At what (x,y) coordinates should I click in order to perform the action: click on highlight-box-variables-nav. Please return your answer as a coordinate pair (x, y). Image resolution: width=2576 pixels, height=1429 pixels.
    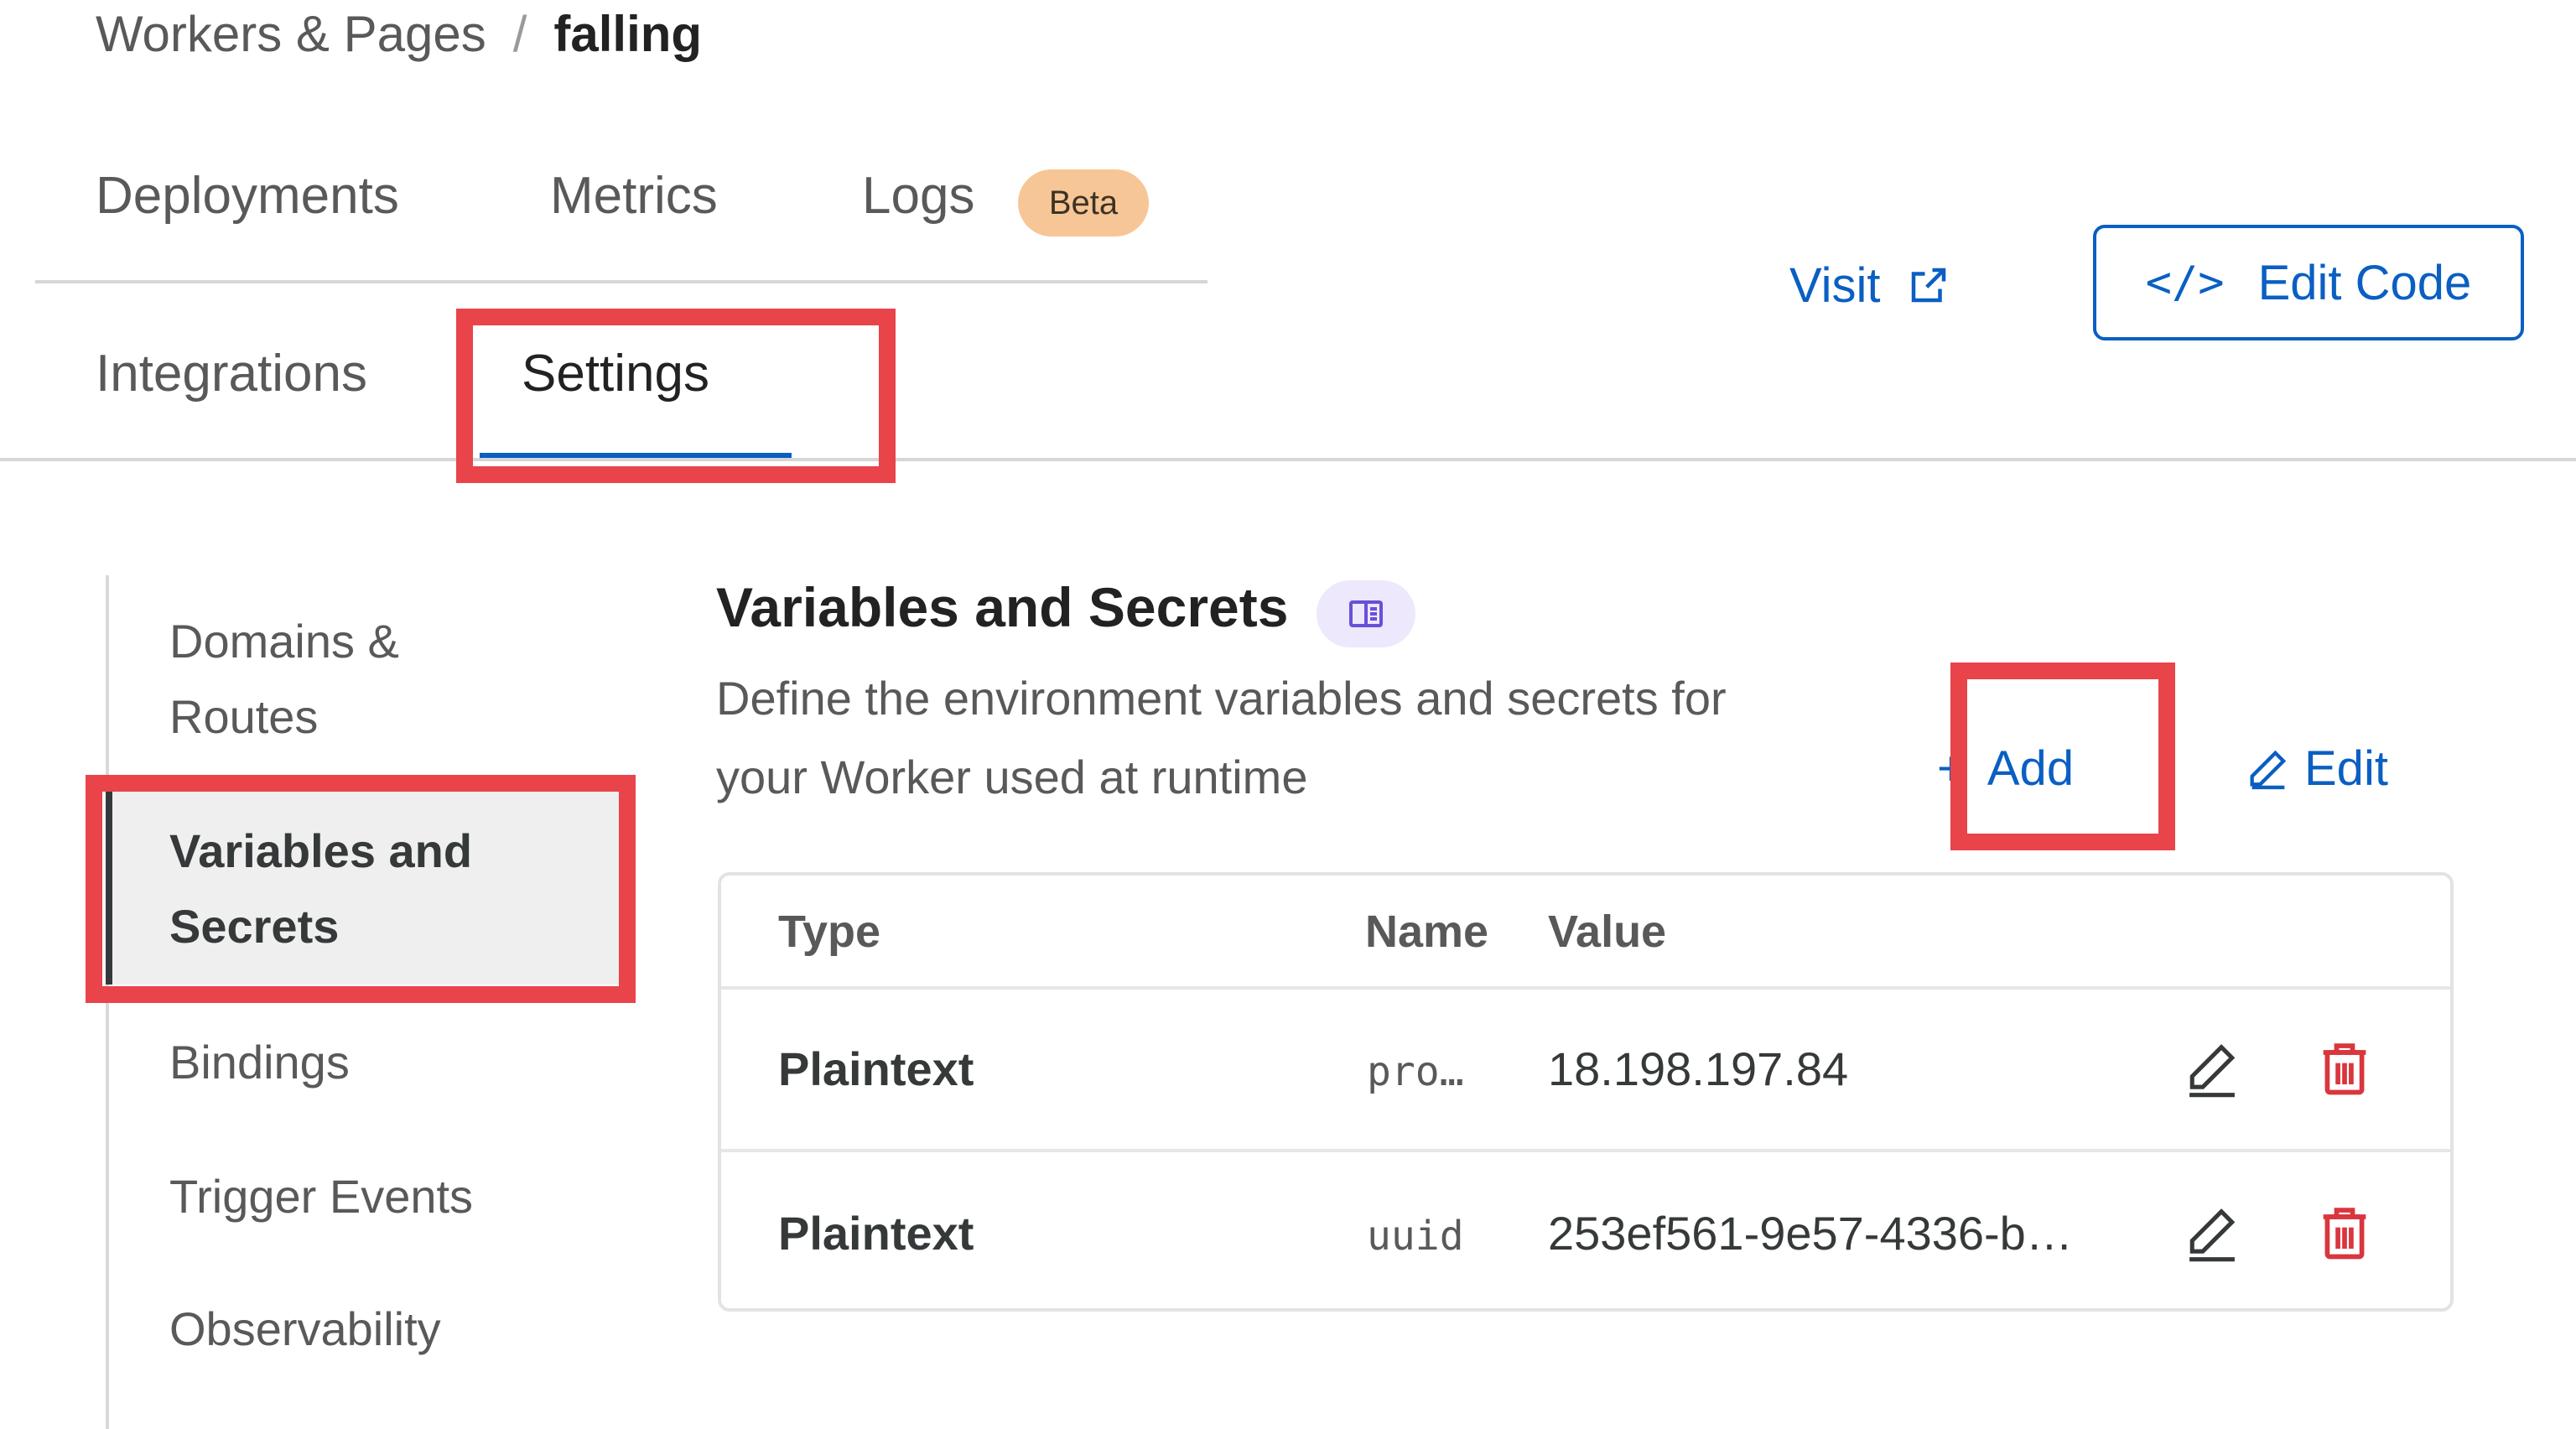
    Looking at the image, I should click on (361, 889).